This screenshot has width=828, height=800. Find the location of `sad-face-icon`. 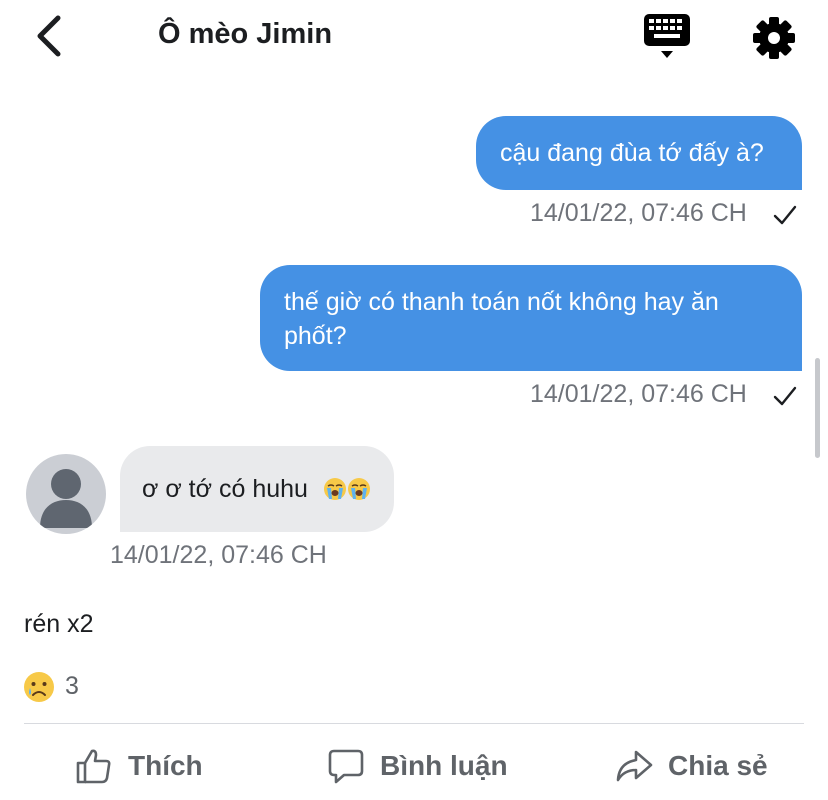

sad-face-icon is located at coordinates (39, 687).